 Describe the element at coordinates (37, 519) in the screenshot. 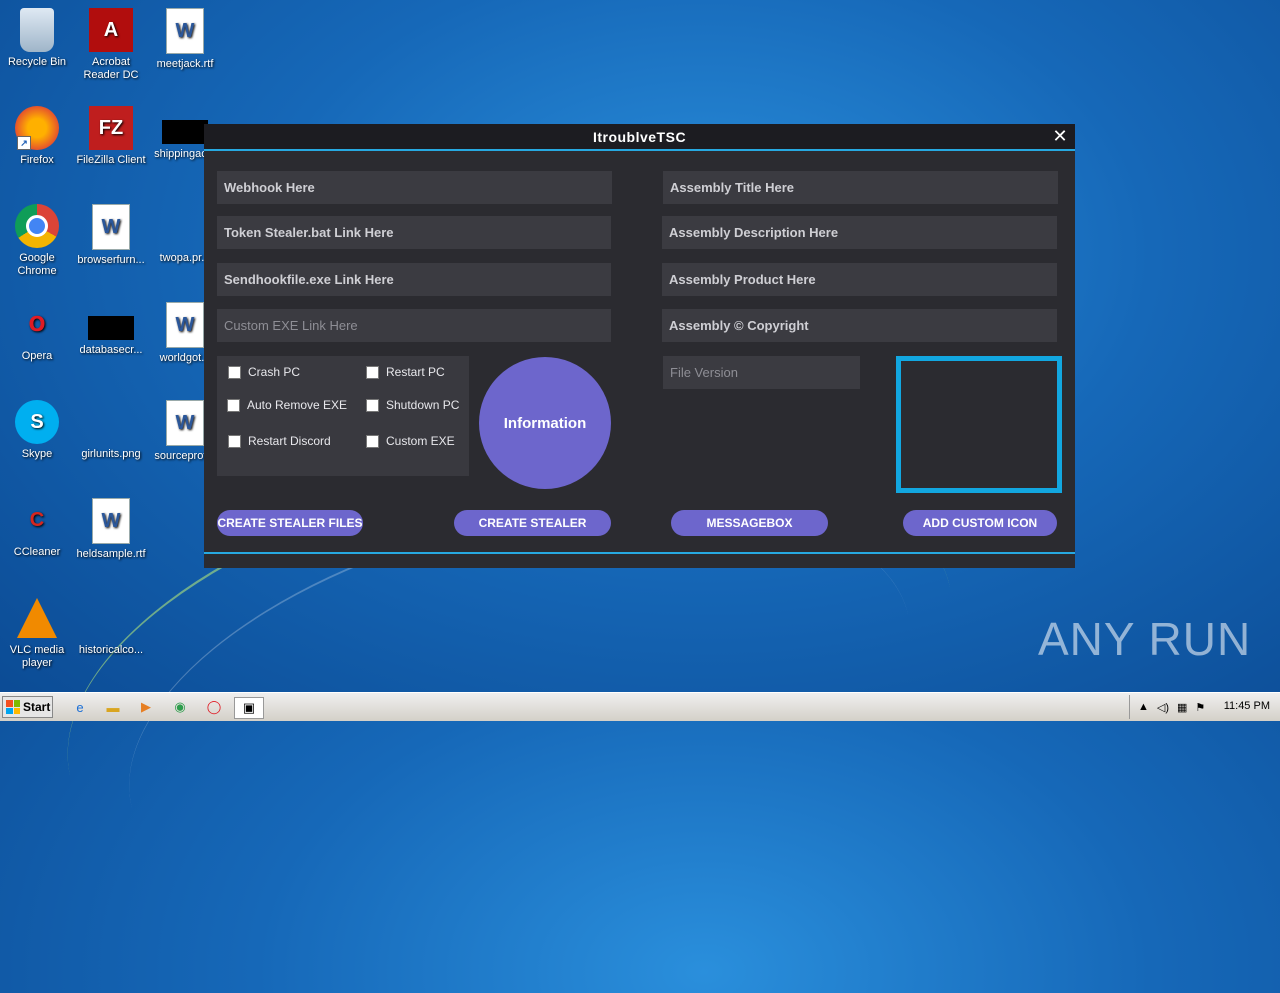

I see `ccleaner-icon: C` at that location.